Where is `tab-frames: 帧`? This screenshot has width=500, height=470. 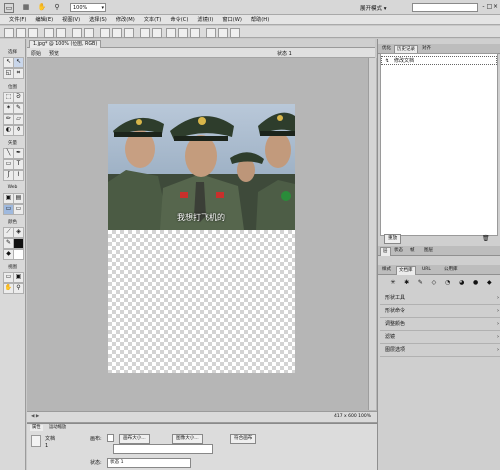 tab-frames: 帧 is located at coordinates (412, 251).